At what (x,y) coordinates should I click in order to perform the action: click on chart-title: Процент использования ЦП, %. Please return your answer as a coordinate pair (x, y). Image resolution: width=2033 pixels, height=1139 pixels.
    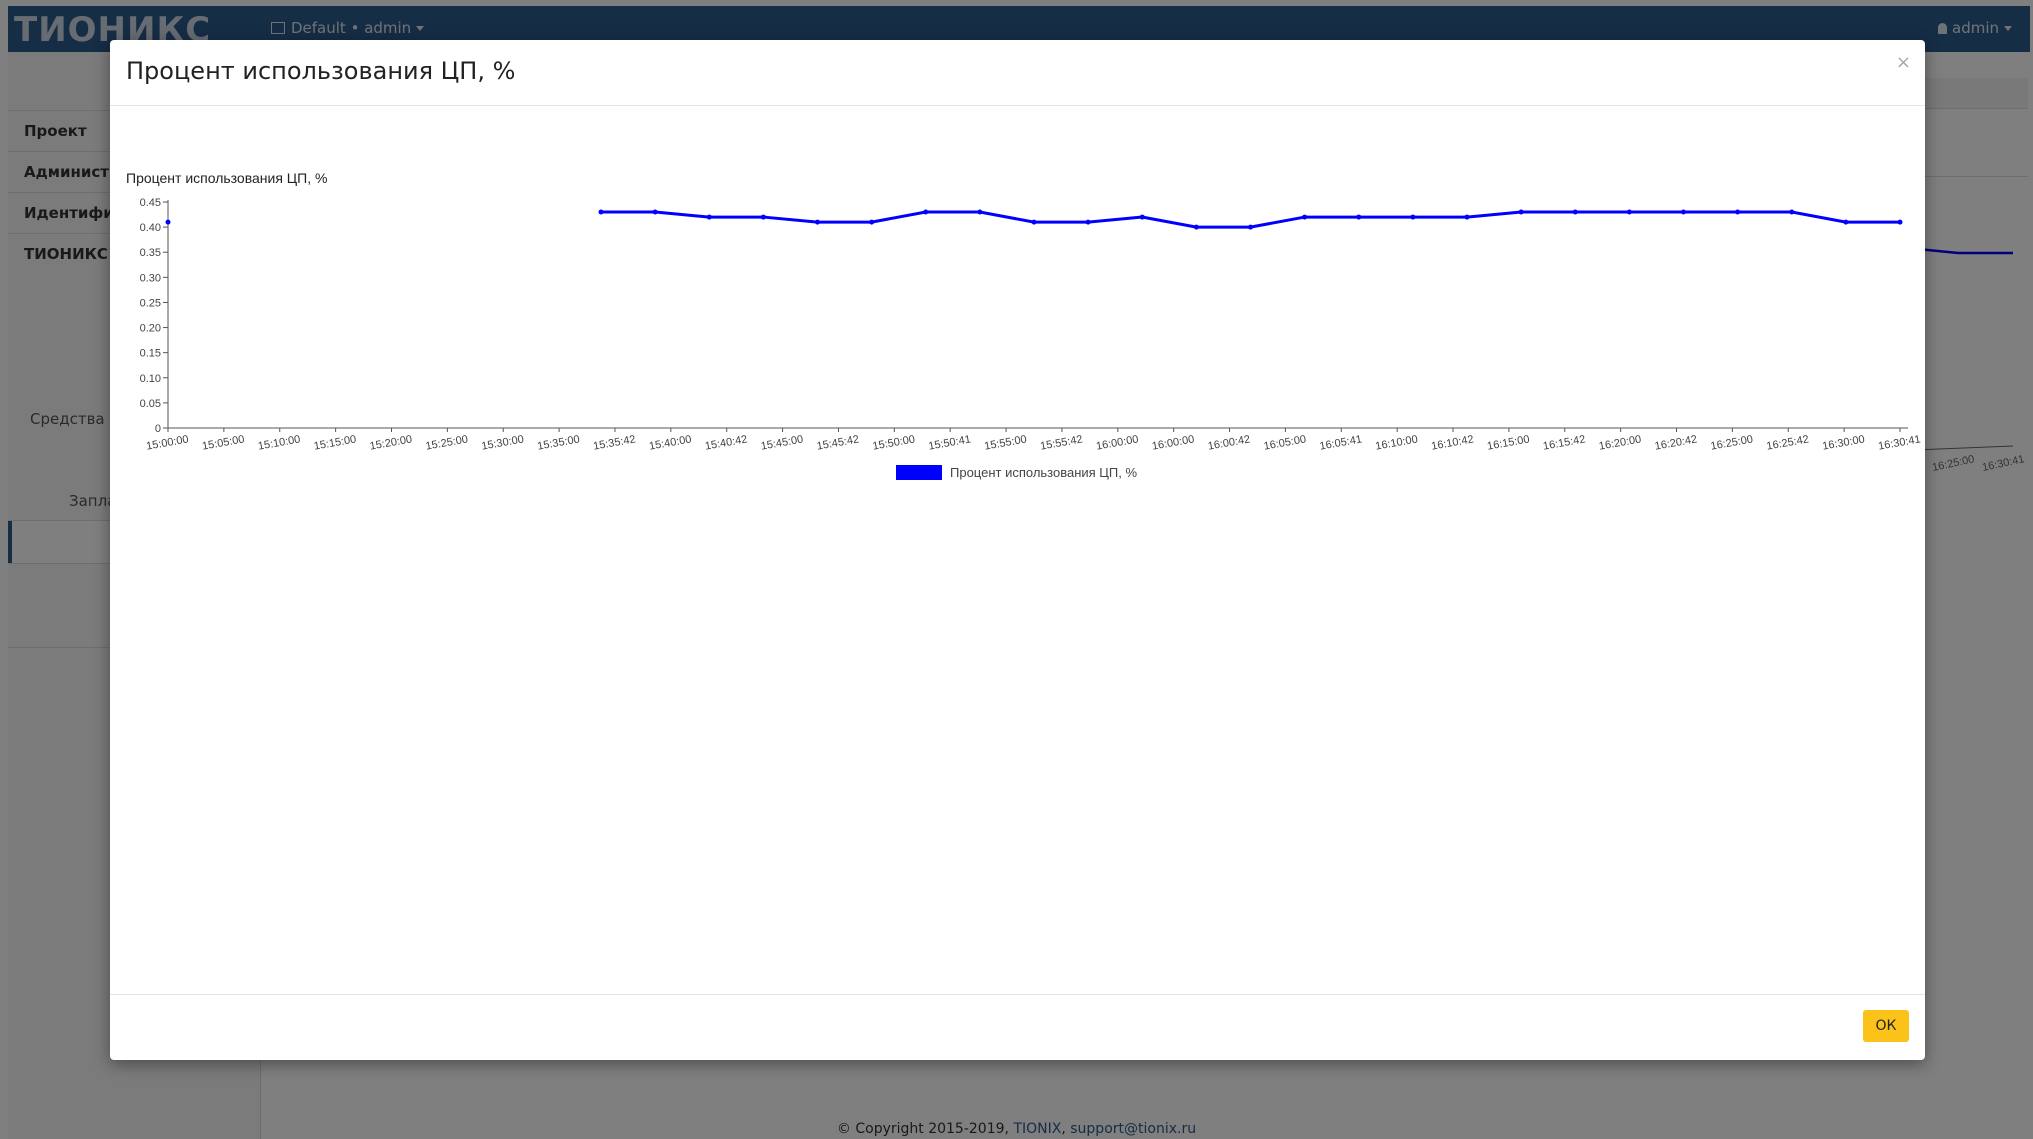
    Looking at the image, I should click on (226, 178).